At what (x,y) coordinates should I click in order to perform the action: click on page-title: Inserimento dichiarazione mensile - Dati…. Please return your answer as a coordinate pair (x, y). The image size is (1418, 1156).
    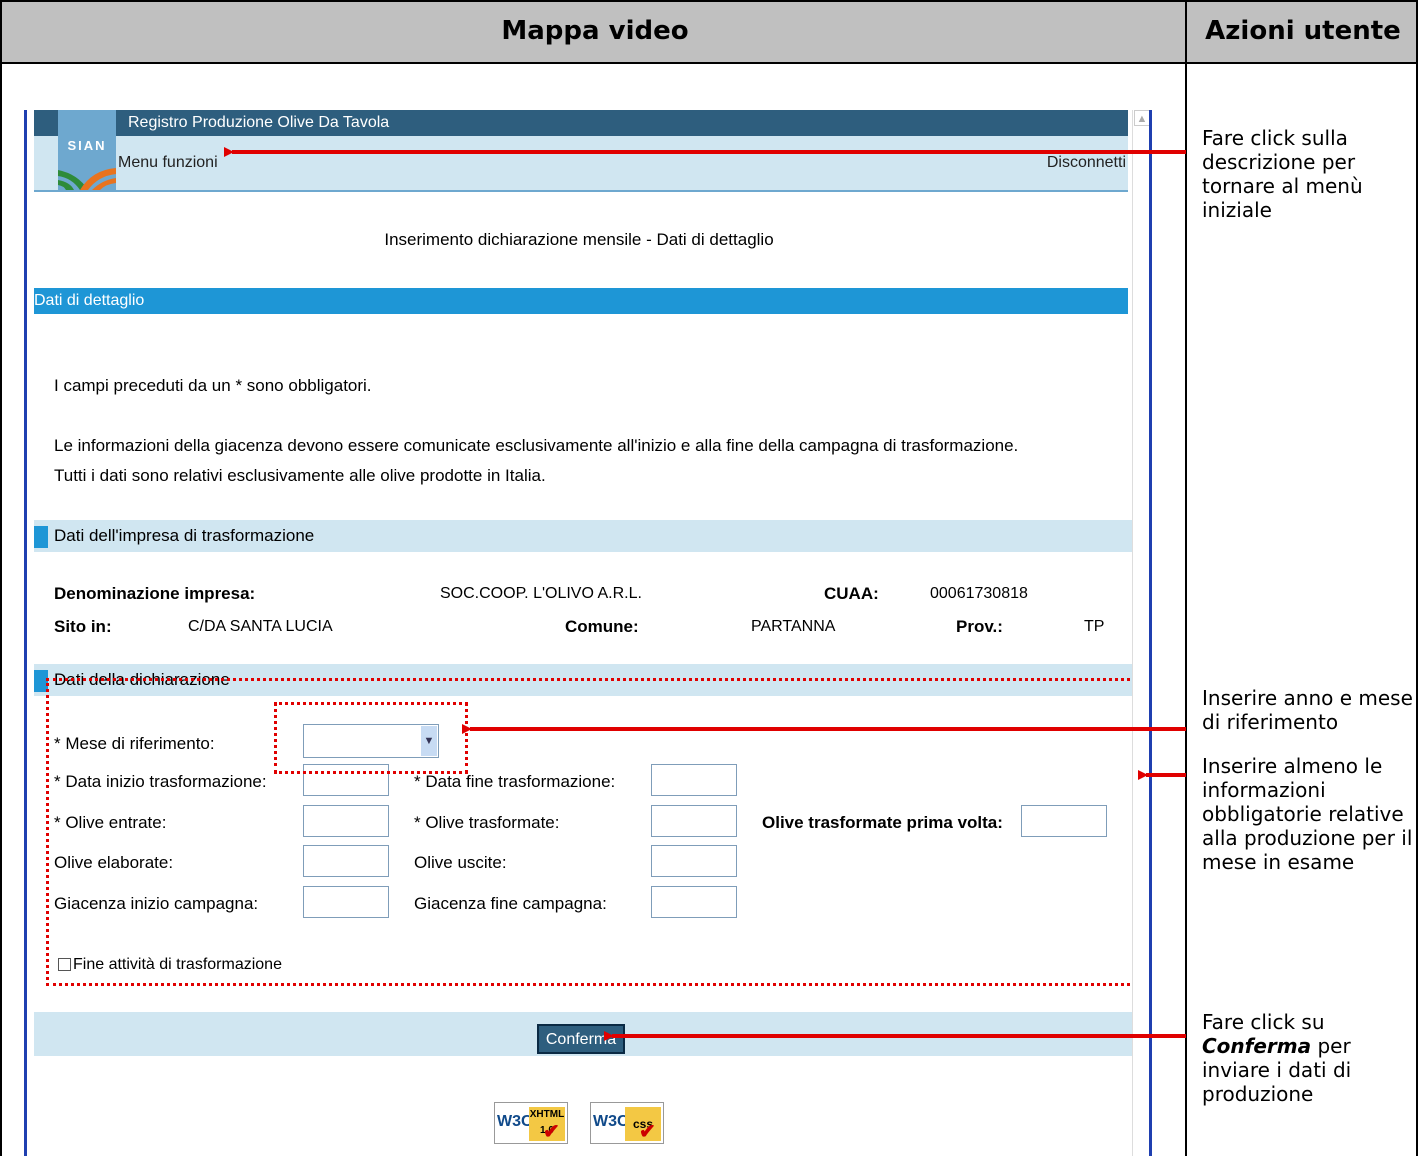
    Looking at the image, I should click on (579, 239).